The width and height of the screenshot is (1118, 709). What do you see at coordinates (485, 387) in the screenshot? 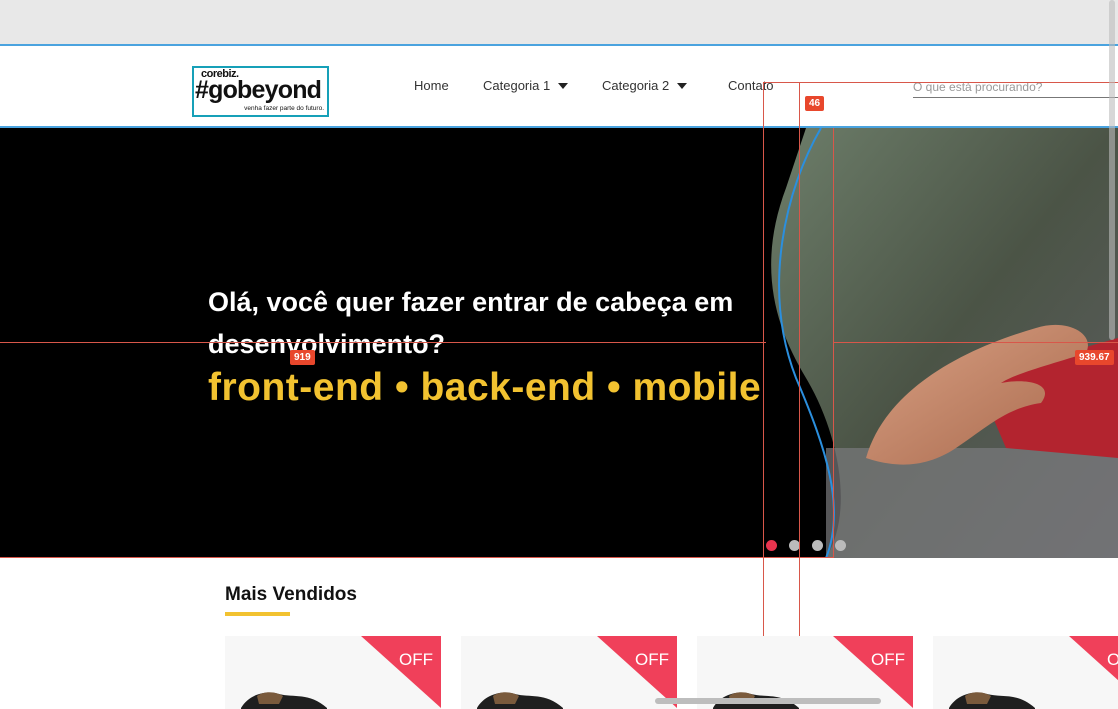
I see `hero-tagline: front-end • back-end • mobile` at bounding box center [485, 387].